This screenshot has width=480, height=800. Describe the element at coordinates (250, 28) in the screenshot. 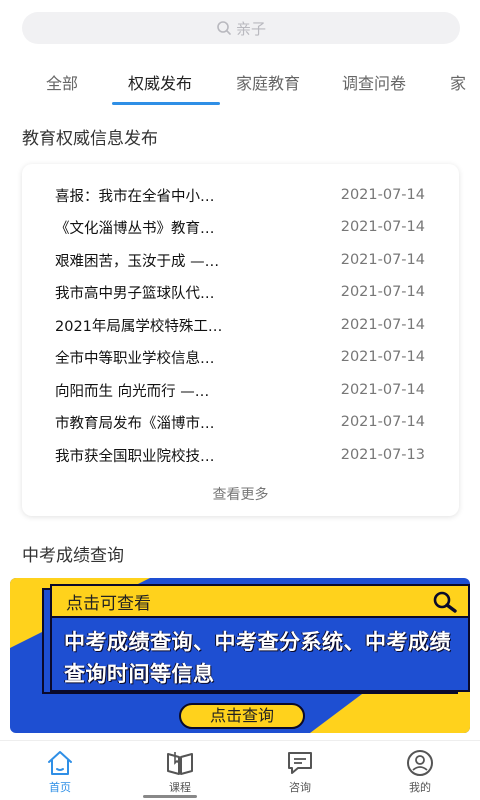

I see `search-placeholder: 亲子` at that location.